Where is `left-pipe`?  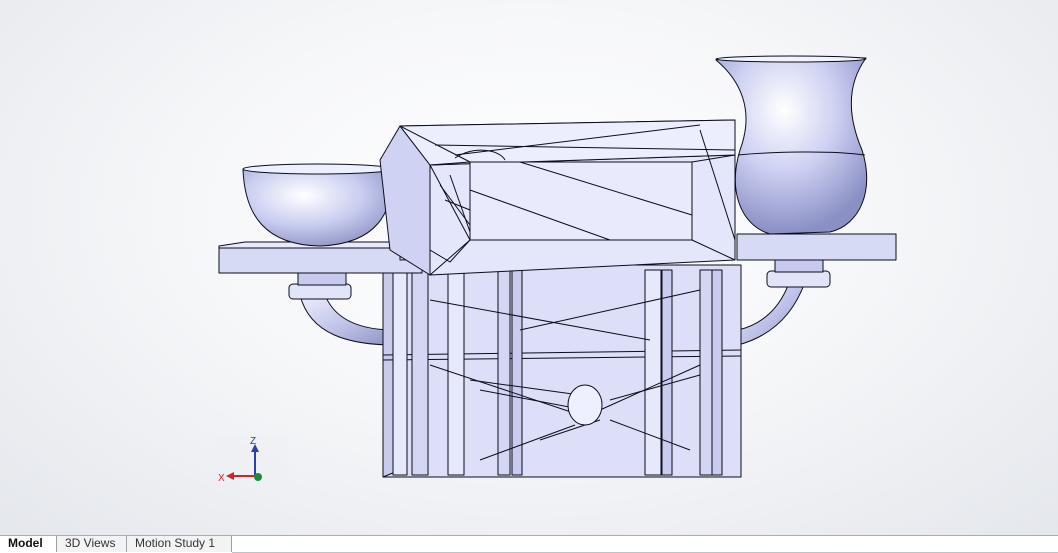 left-pipe is located at coordinates (347, 320).